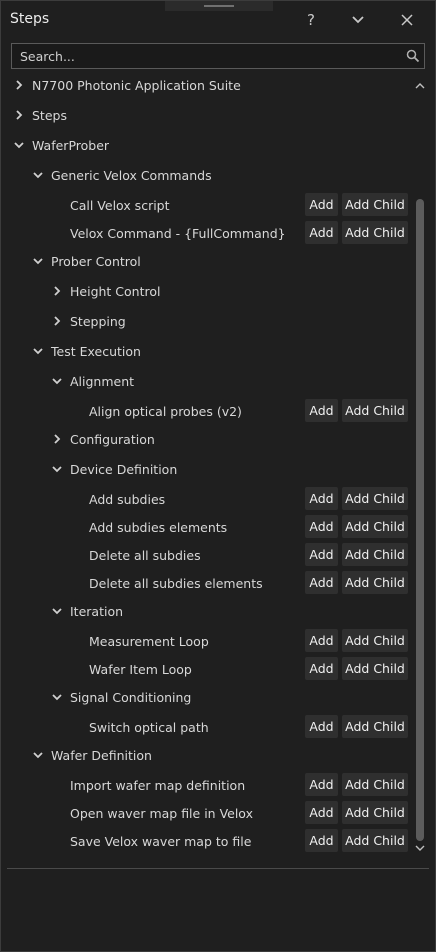 This screenshot has width=436, height=952. What do you see at coordinates (149, 641) in the screenshot?
I see `tree-item-label: Measurement Loop` at bounding box center [149, 641].